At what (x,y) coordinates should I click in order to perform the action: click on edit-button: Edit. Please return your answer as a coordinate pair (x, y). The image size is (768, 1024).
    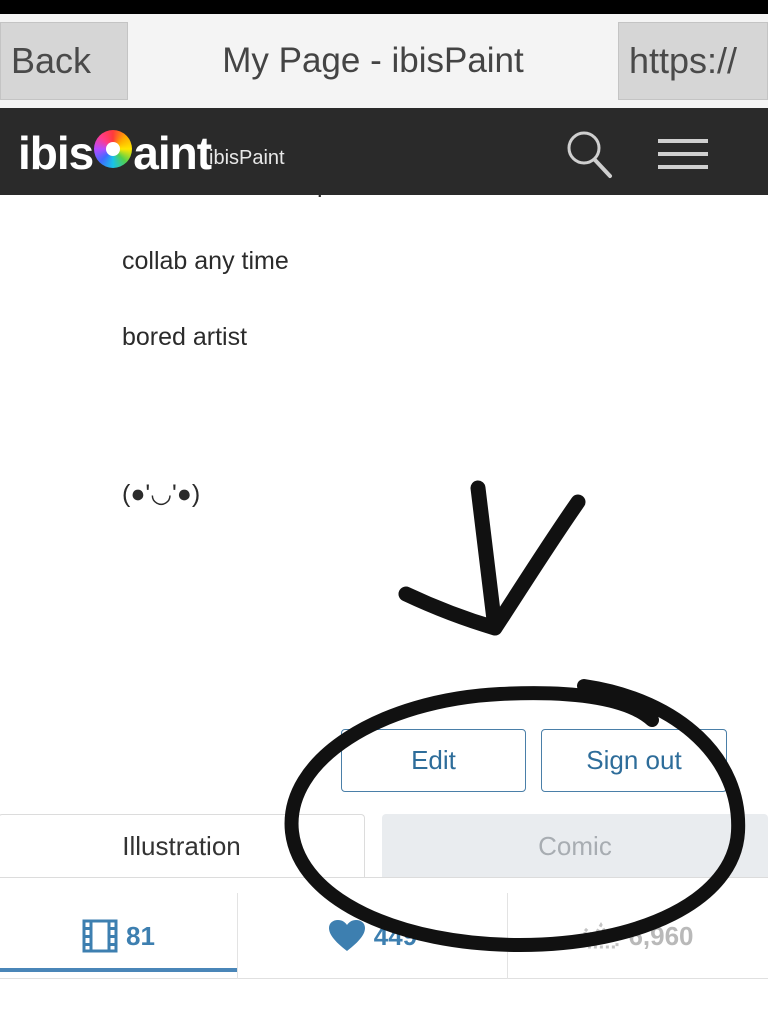
    Looking at the image, I should click on (433, 760).